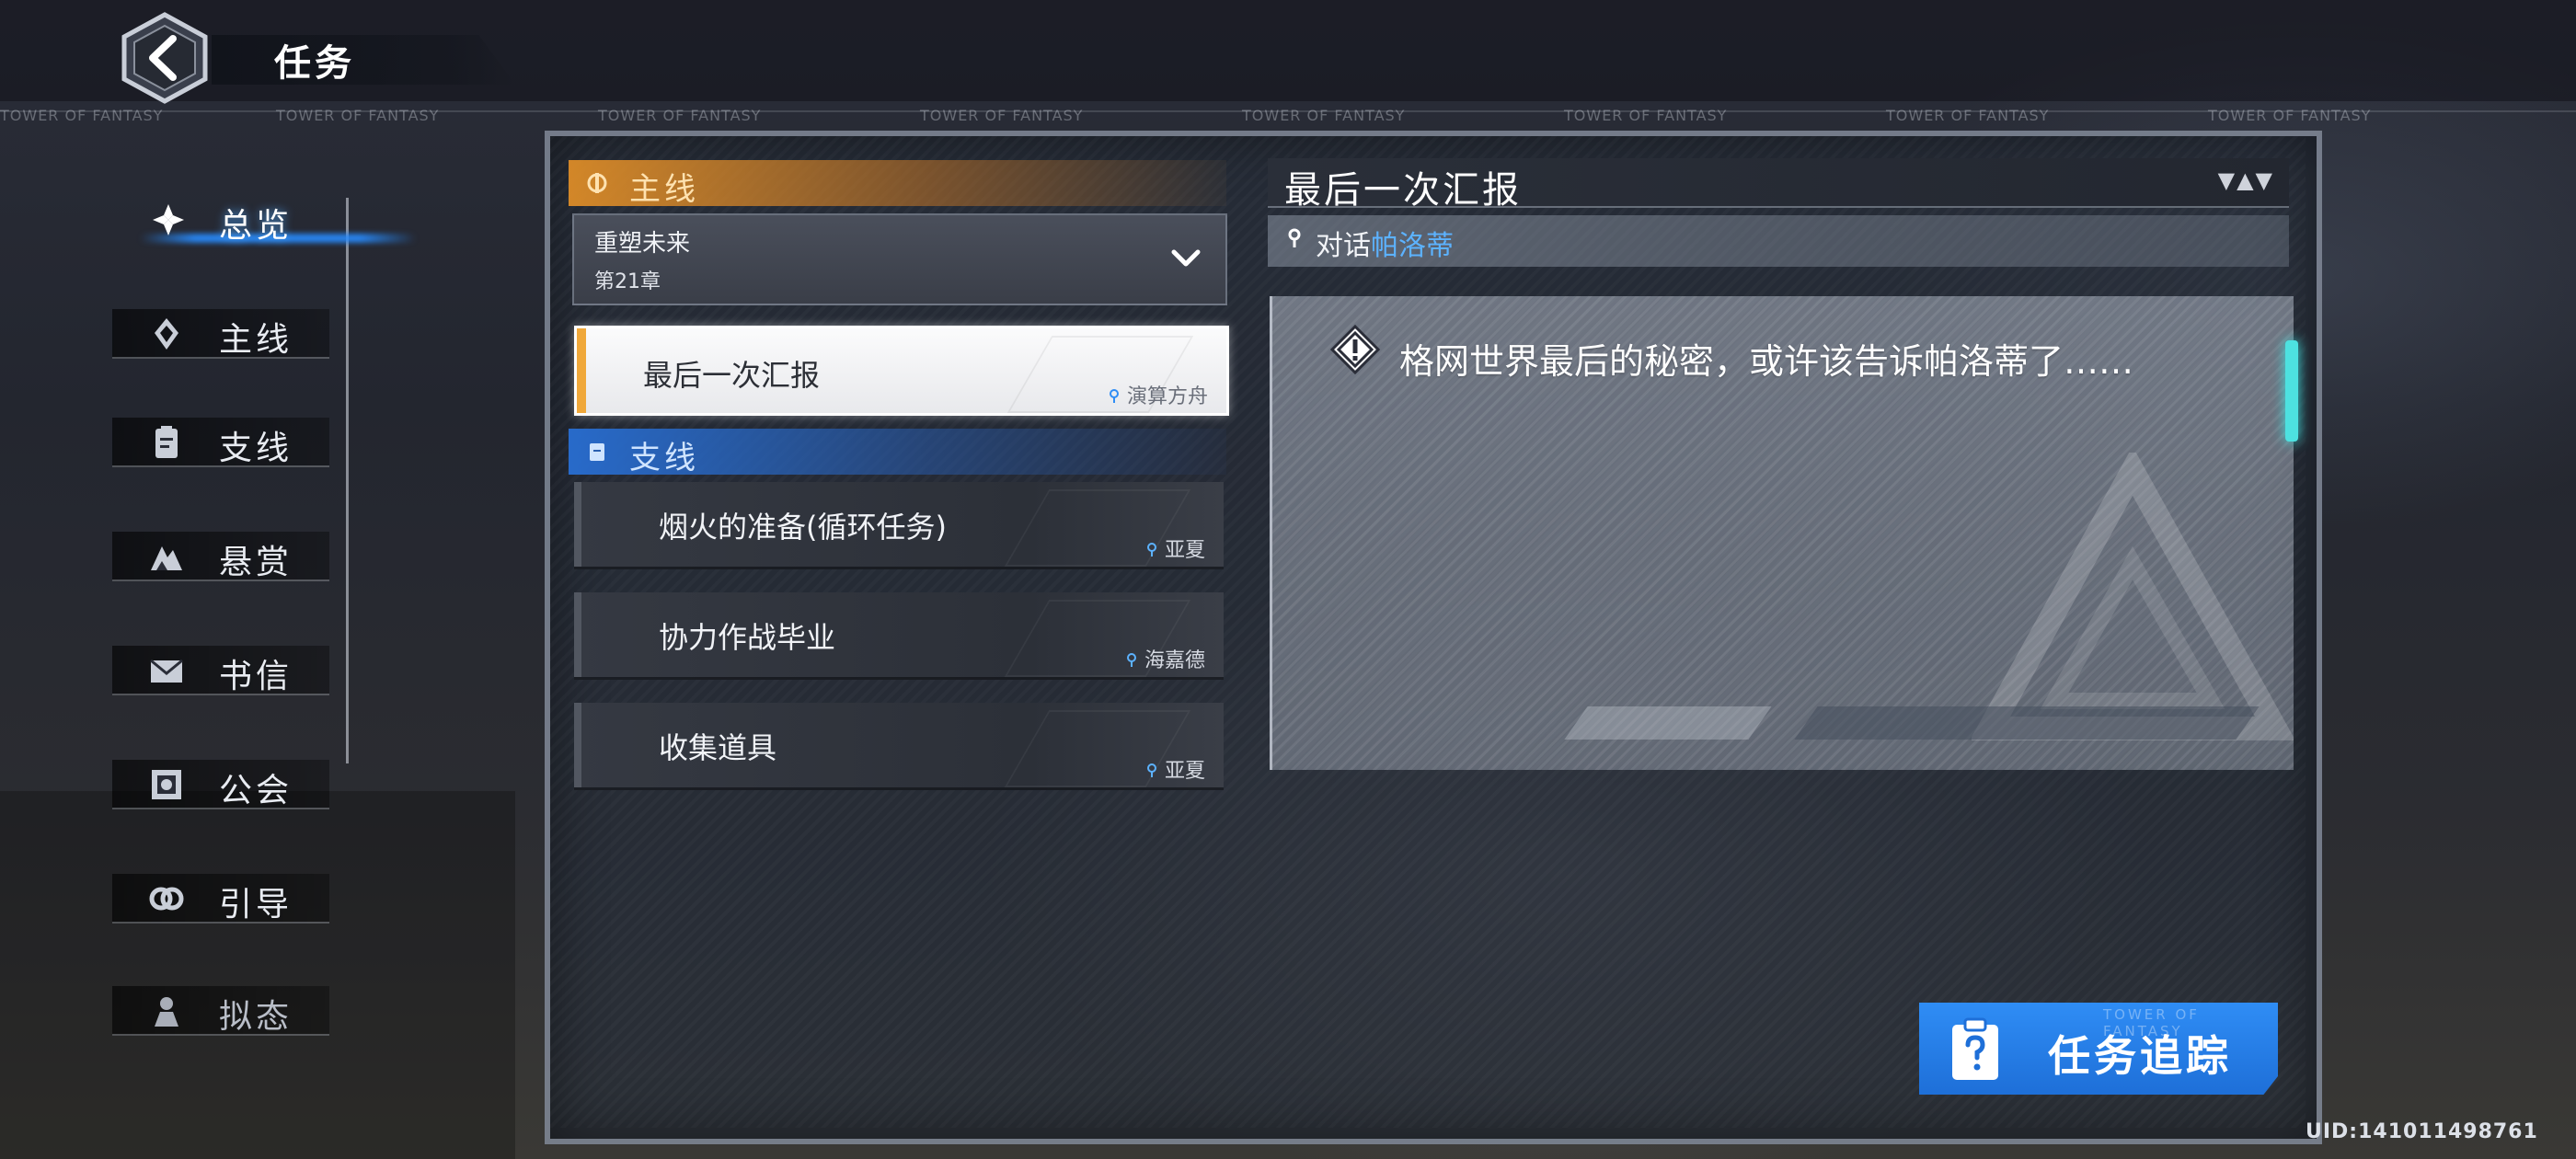 The height and width of the screenshot is (1159, 2576). Describe the element at coordinates (718, 747) in the screenshot. I see `quest-name: 收集道具` at that location.